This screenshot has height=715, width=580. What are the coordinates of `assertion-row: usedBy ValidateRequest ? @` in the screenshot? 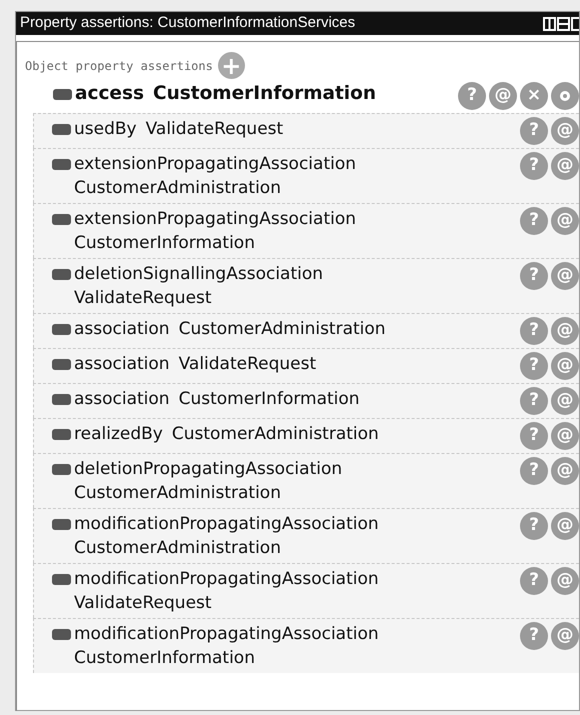 It's located at (306, 130).